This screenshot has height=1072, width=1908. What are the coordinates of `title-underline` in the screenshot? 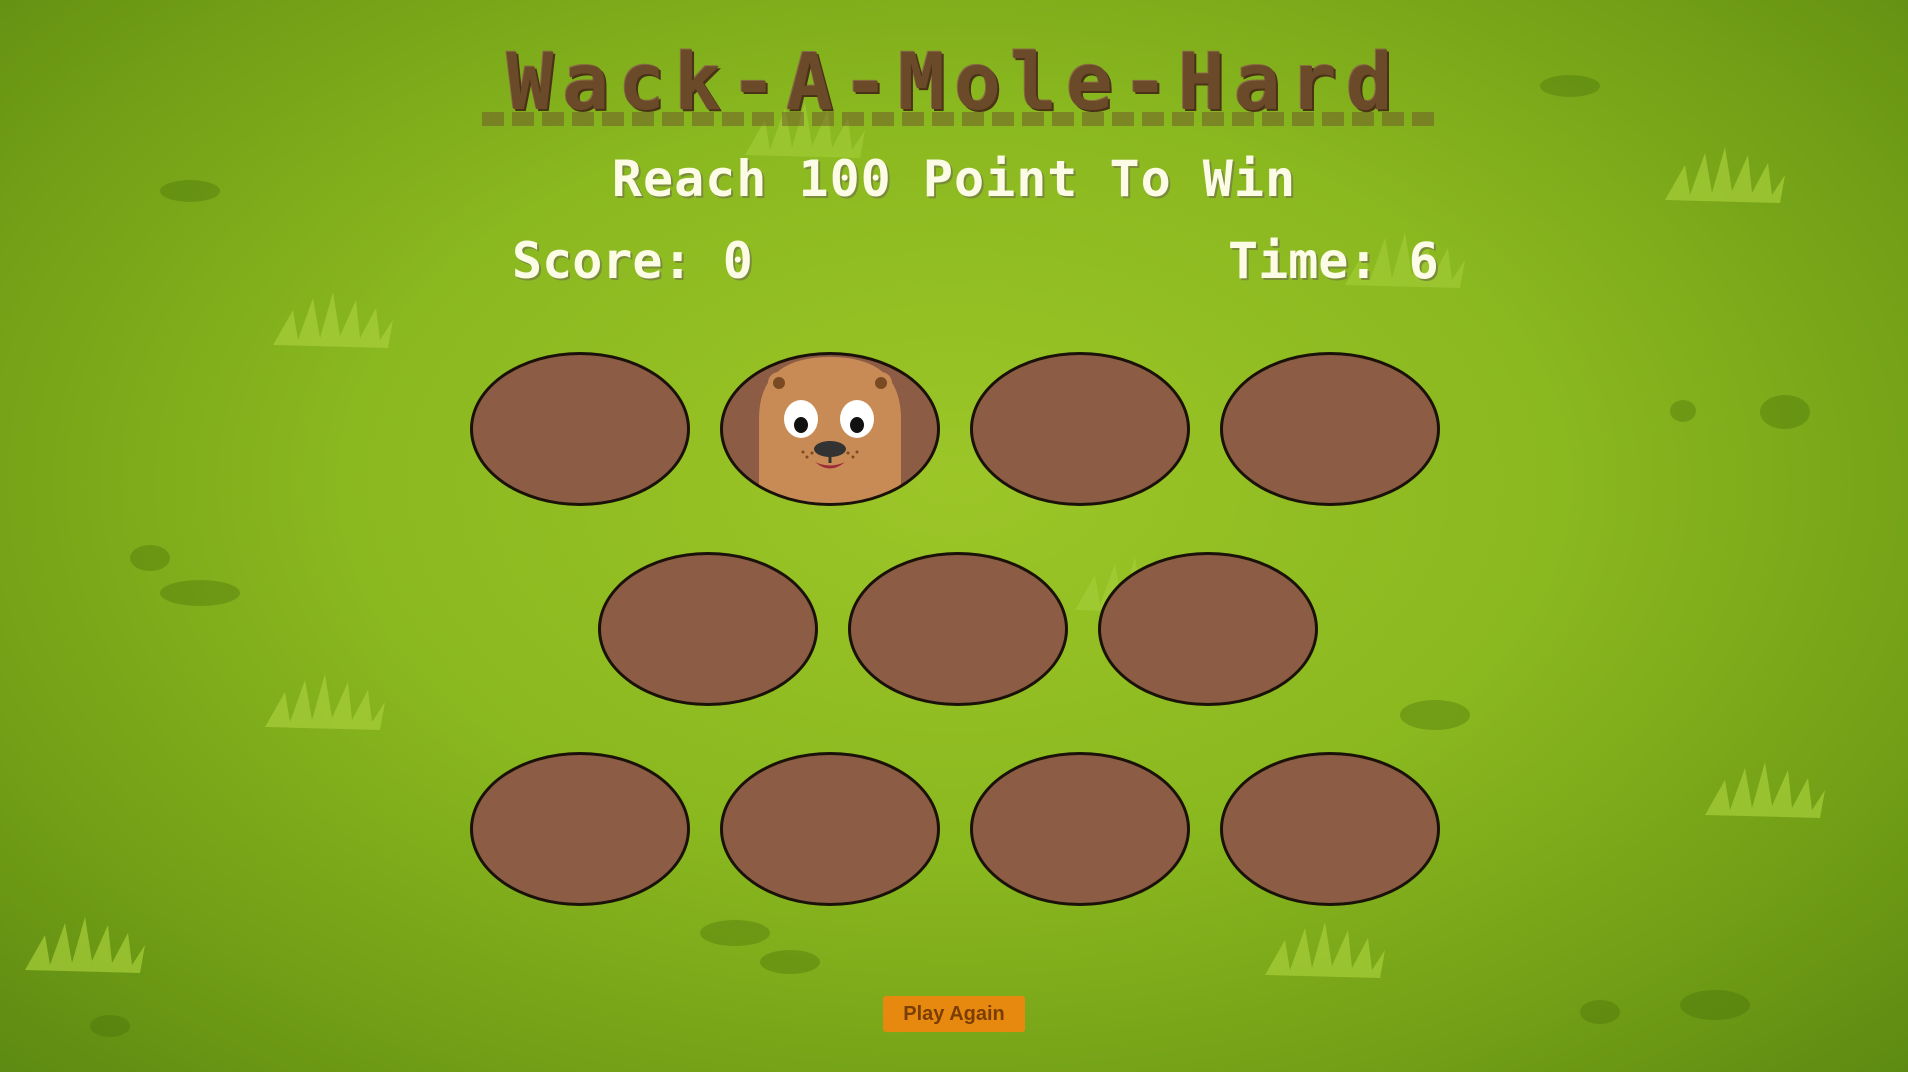 It's located at (957, 119).